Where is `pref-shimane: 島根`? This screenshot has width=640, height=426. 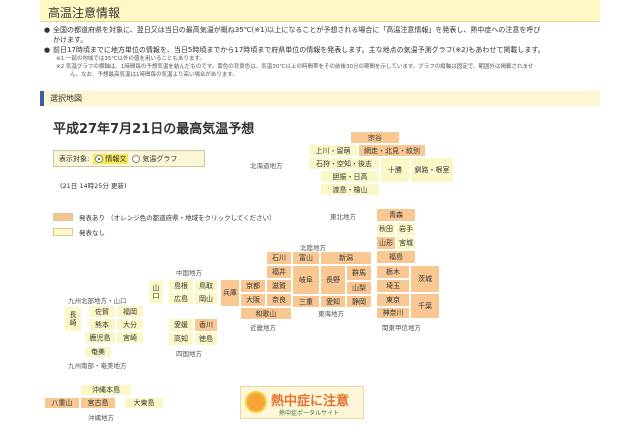 pref-shimane: 島根 is located at coordinates (181, 285).